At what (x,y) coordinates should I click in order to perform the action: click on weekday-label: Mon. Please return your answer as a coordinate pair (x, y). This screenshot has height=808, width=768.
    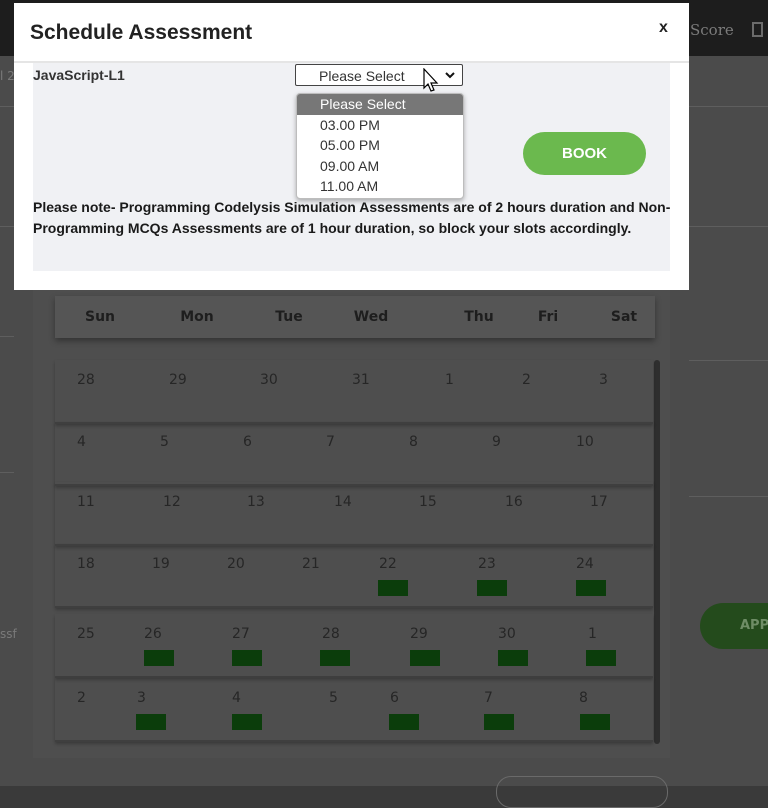
    Looking at the image, I should click on (197, 317).